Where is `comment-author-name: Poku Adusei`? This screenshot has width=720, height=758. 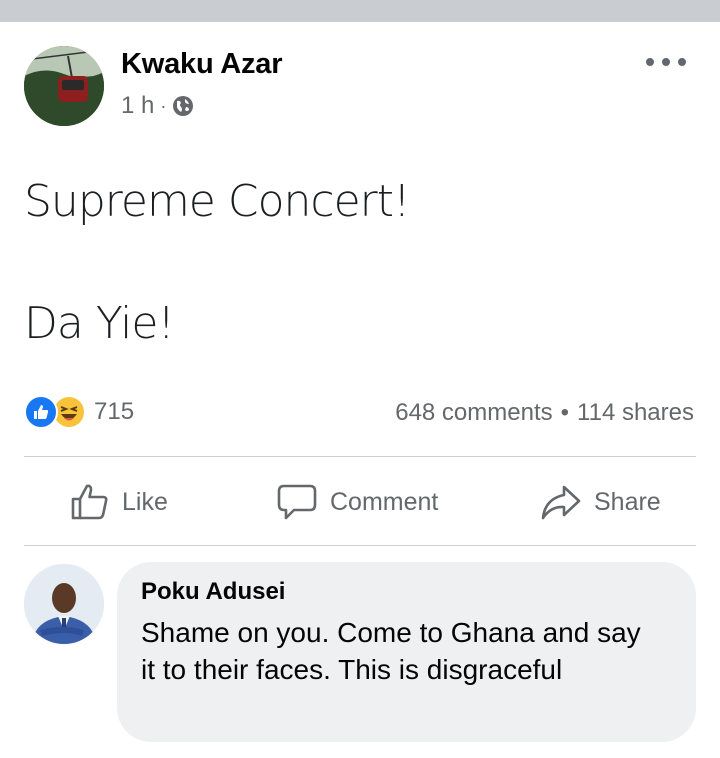
comment-author-name: Poku Adusei is located at coordinates (406, 592).